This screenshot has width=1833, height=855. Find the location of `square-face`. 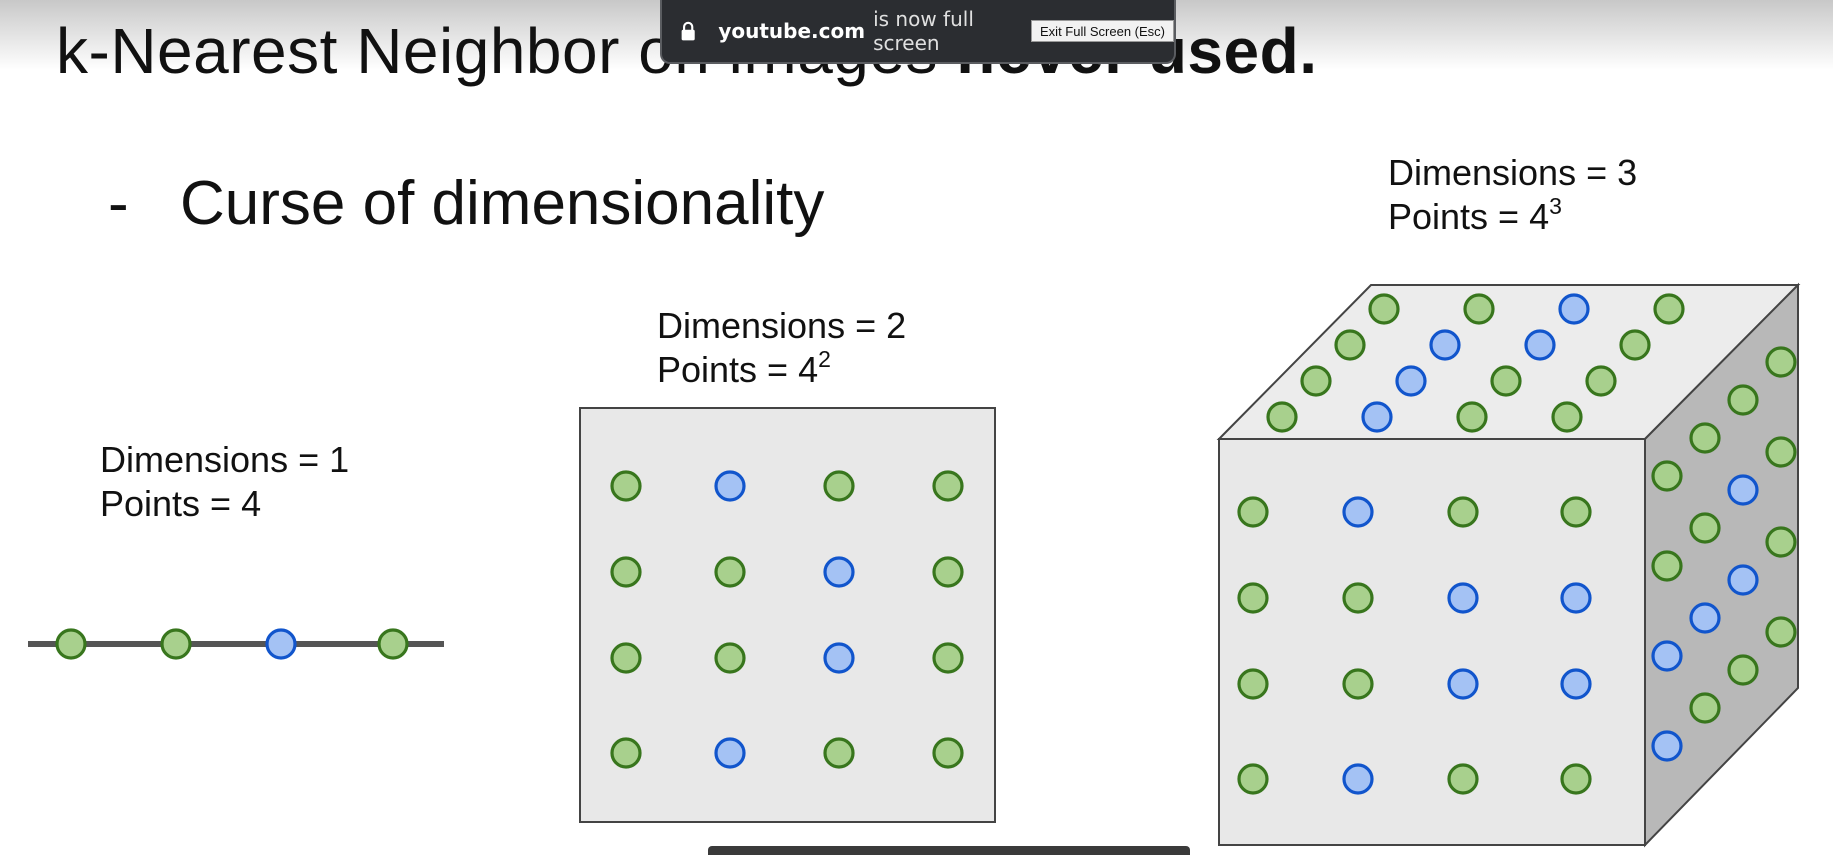

square-face is located at coordinates (787, 615).